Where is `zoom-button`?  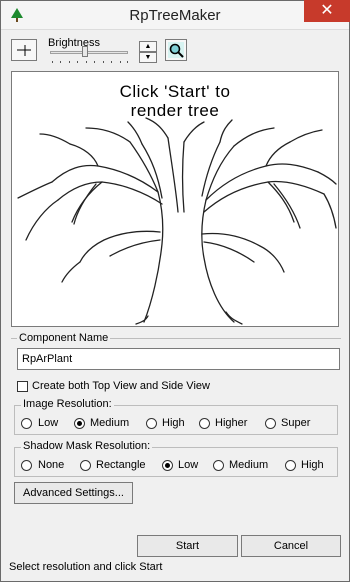 zoom-button is located at coordinates (176, 50).